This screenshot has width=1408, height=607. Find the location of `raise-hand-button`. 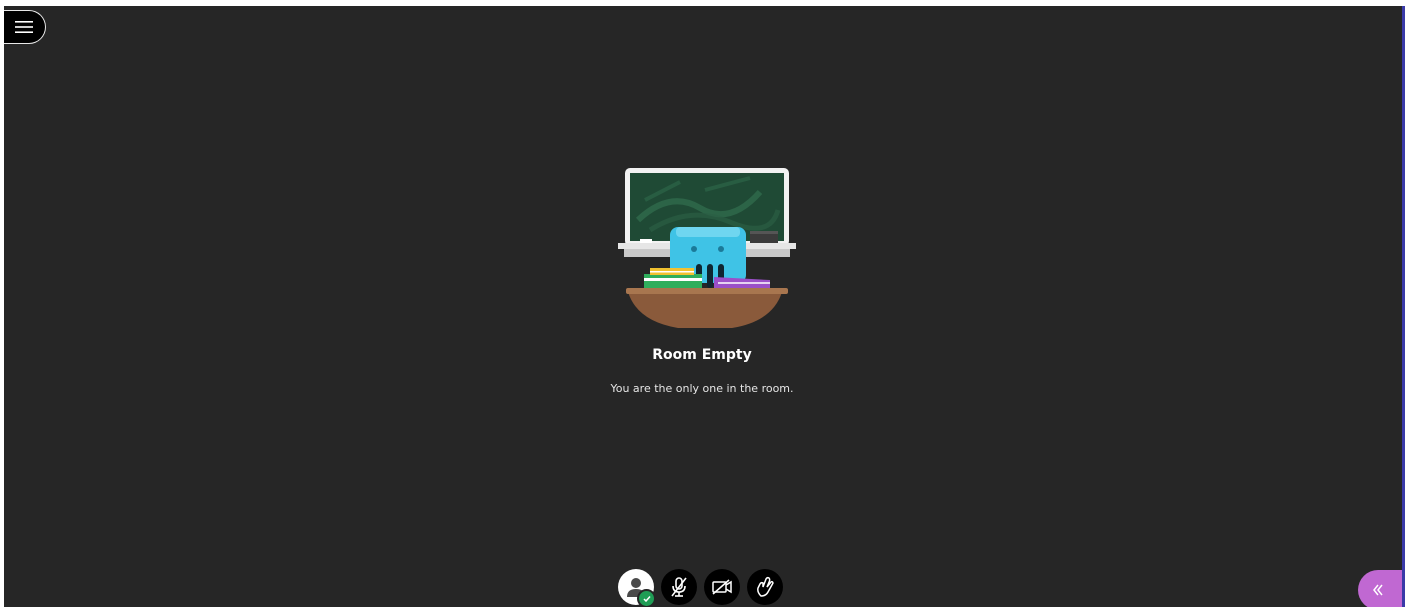

raise-hand-button is located at coordinates (765, 587).